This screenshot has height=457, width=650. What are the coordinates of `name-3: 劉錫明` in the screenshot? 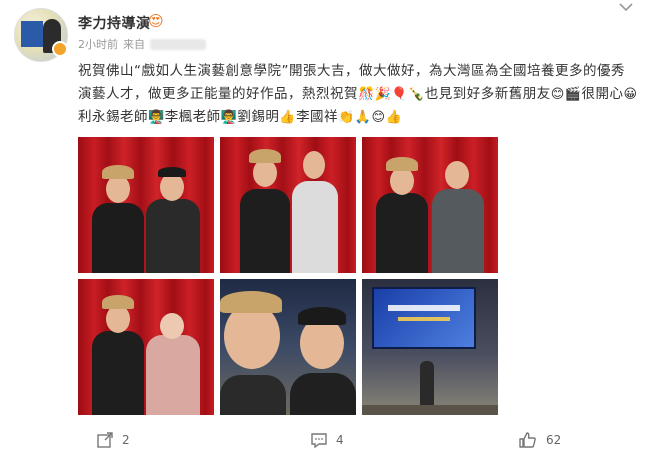 It's located at (258, 117).